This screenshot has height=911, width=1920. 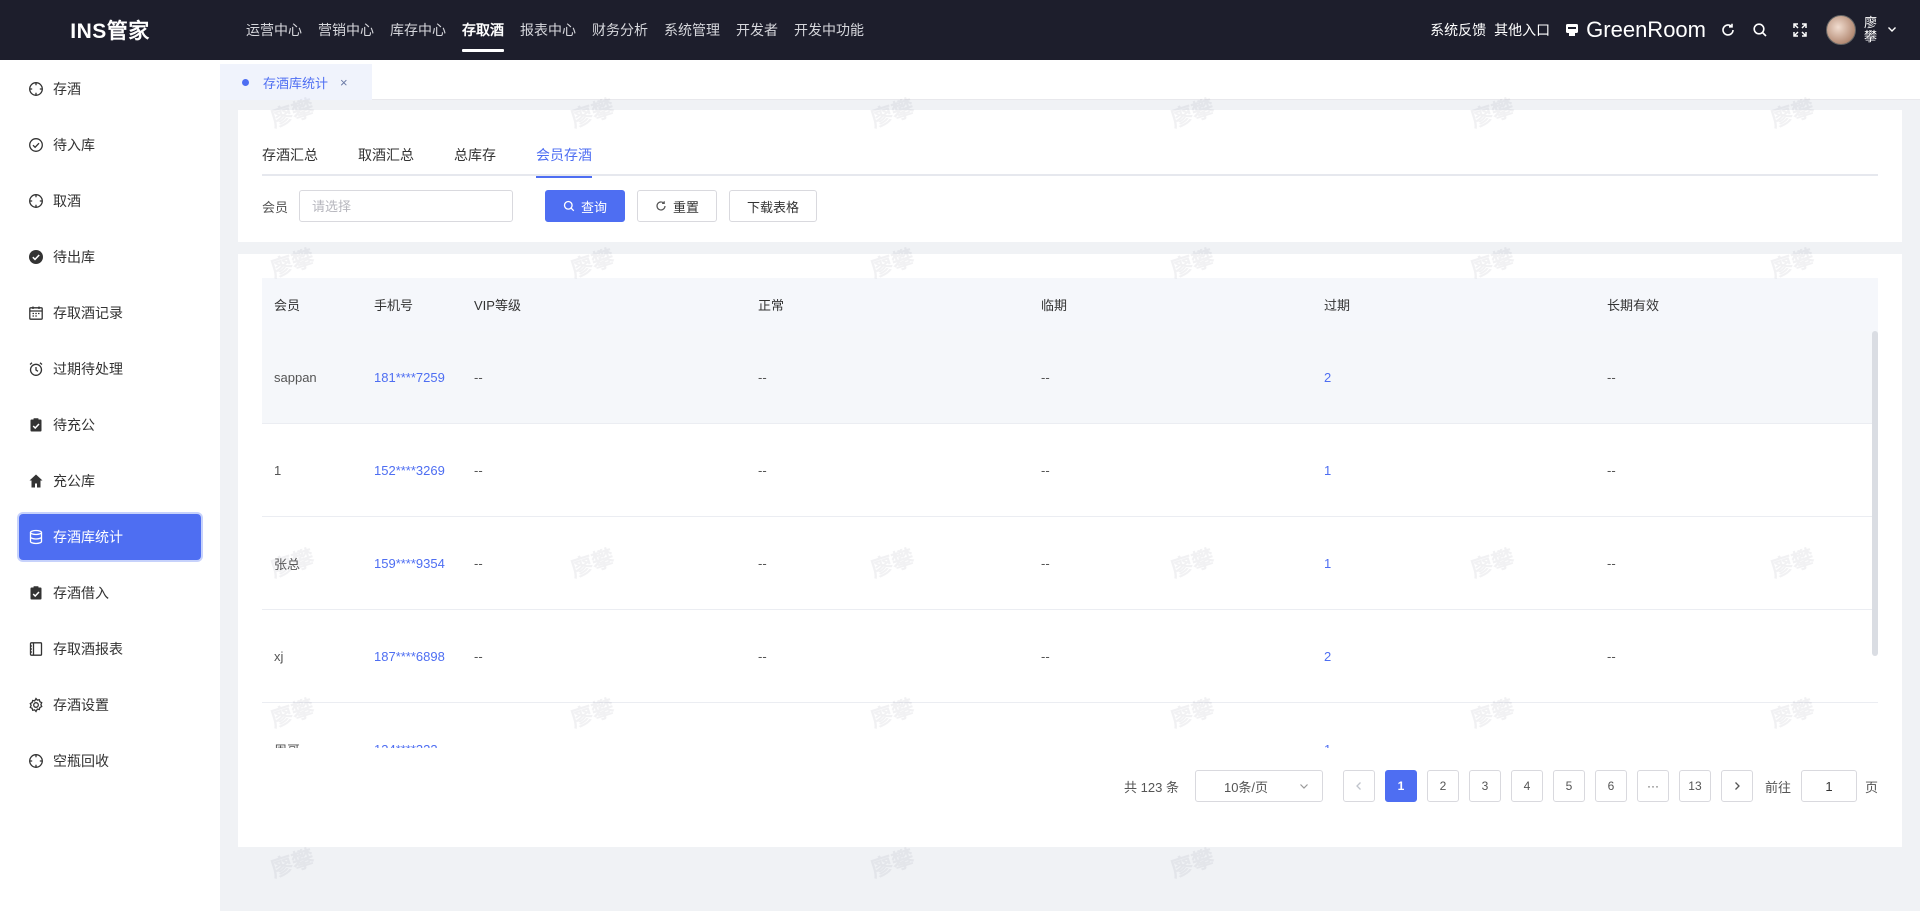 What do you see at coordinates (36, 481) in the screenshot?
I see `home-icon` at bounding box center [36, 481].